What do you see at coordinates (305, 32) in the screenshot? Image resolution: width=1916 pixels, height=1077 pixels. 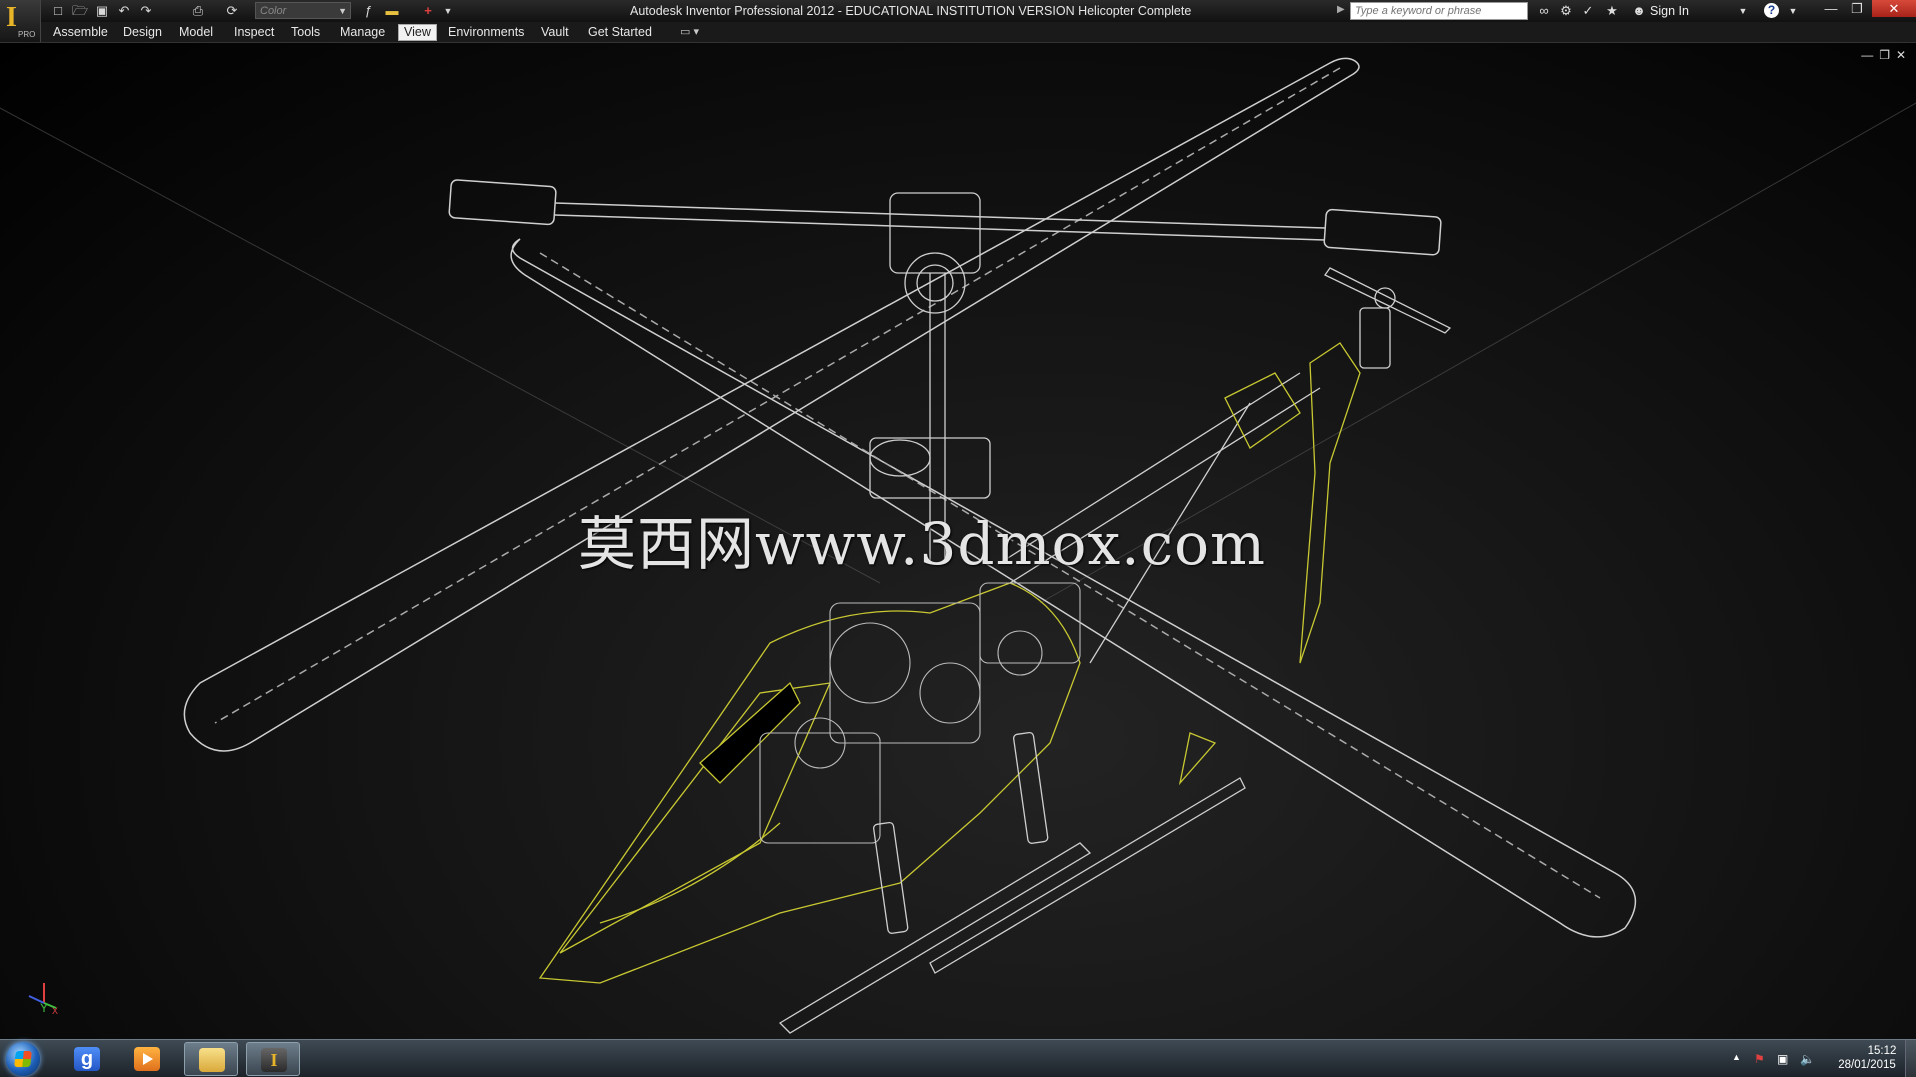 I see `tab-tools: Tools` at bounding box center [305, 32].